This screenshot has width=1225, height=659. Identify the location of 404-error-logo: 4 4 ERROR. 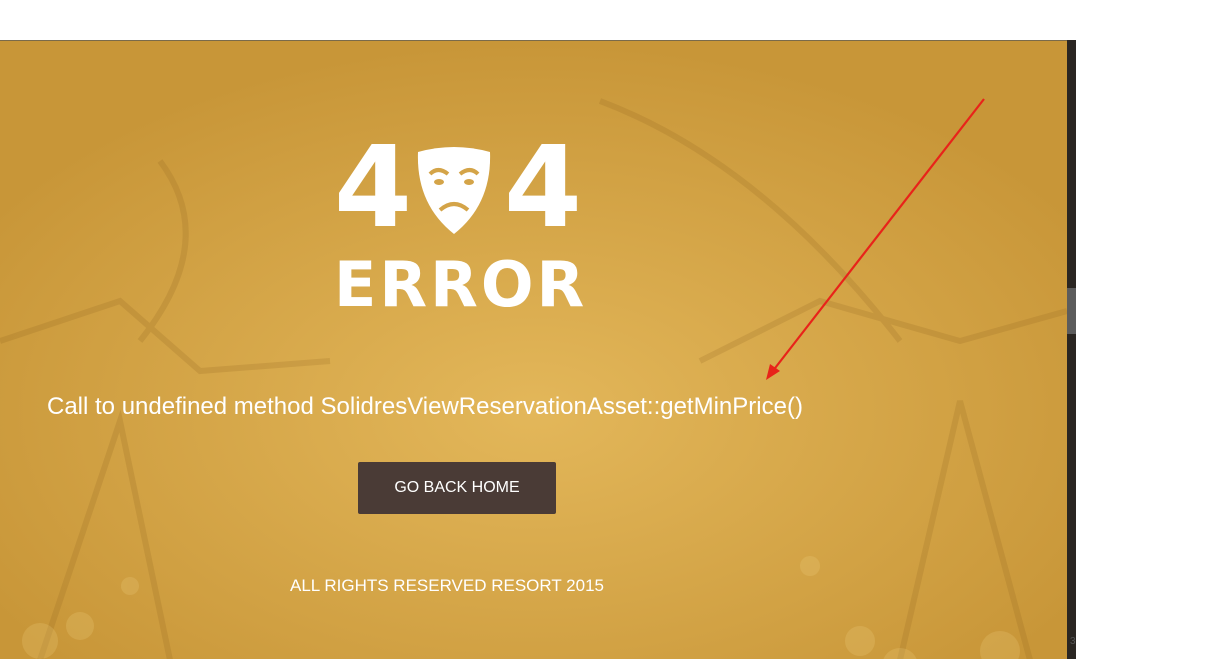
(461, 222).